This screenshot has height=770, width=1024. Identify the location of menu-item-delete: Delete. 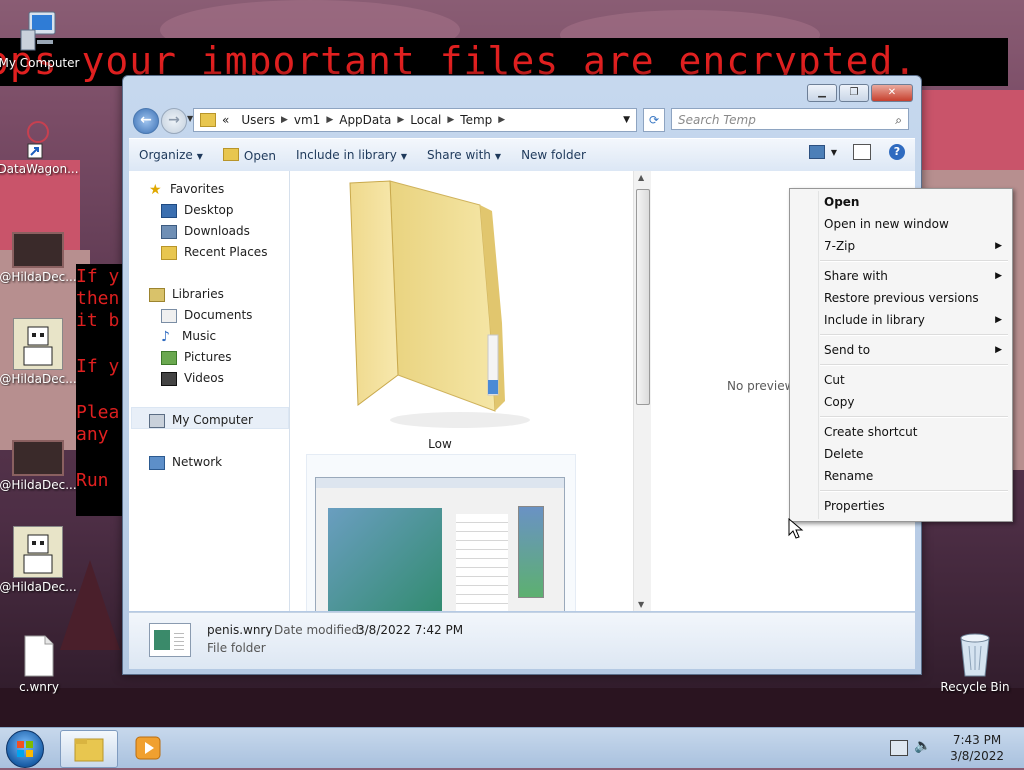
(915, 454).